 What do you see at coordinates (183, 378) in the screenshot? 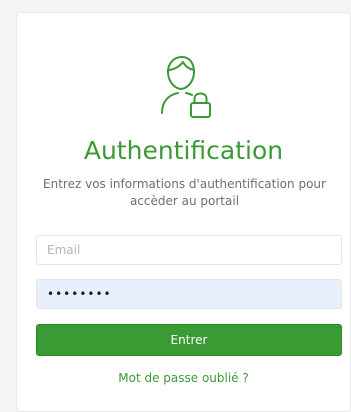
I see `forgot-password-link: Mot de passe oublié ?` at bounding box center [183, 378].